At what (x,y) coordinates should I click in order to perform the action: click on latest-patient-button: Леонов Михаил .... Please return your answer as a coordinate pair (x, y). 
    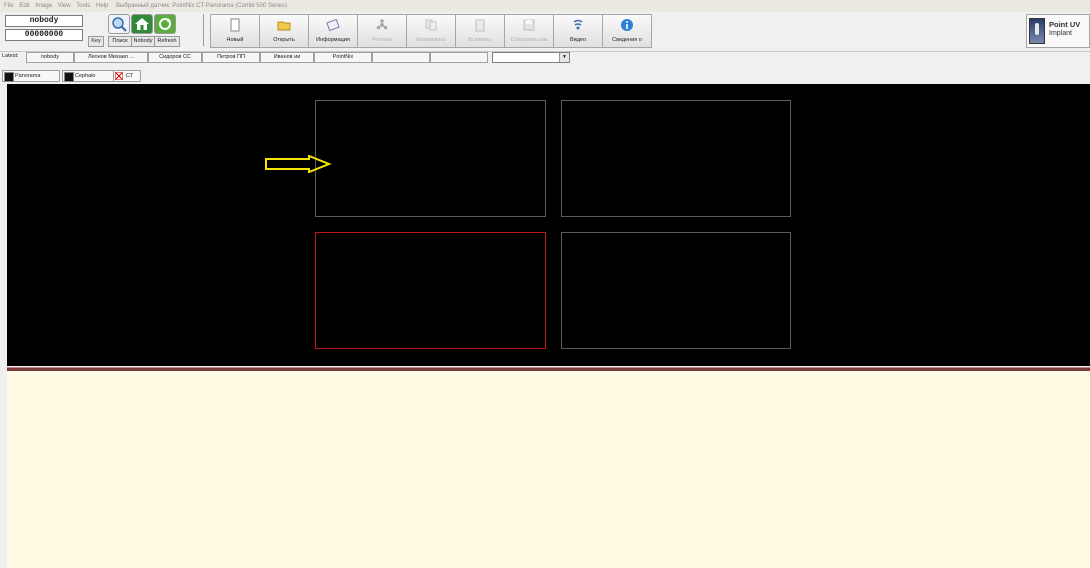
    Looking at the image, I should click on (111, 57).